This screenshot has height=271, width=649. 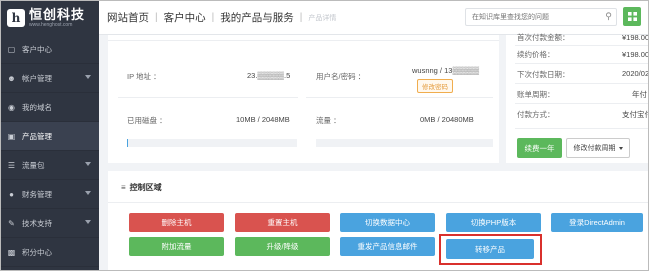 I want to click on first-payment-value: ¥198.00元, so click(x=635, y=37).